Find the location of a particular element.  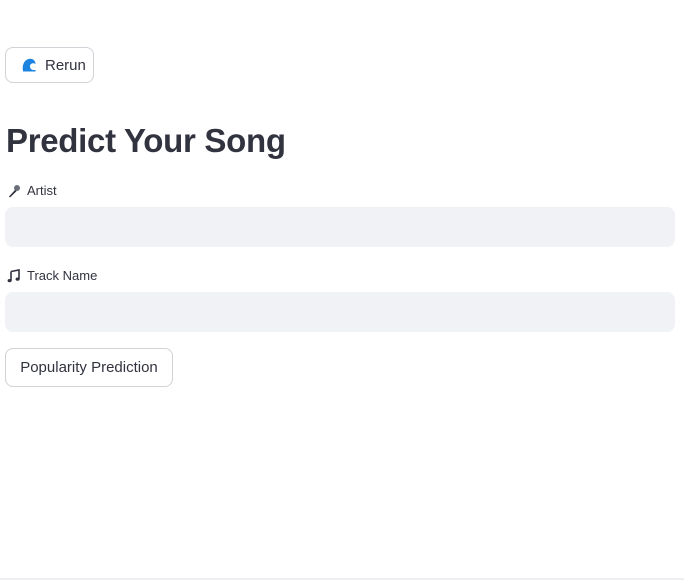

rerun-button: Rerun is located at coordinates (49, 65).